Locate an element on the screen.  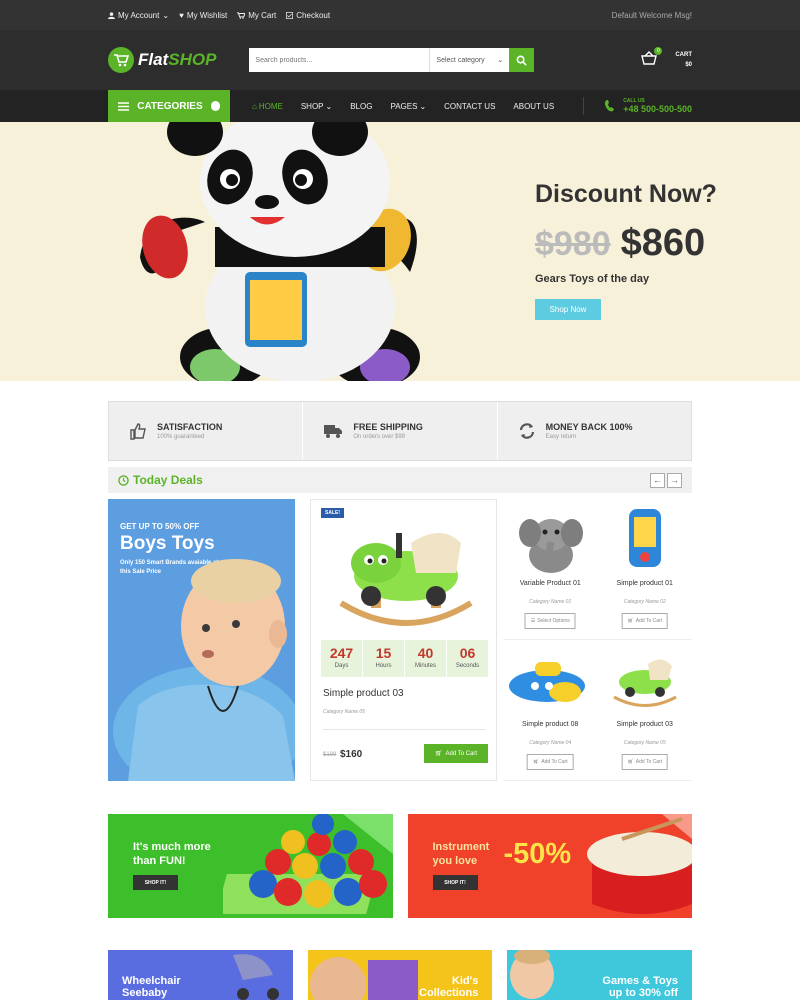
stroller-image is located at coordinates (255, 977).